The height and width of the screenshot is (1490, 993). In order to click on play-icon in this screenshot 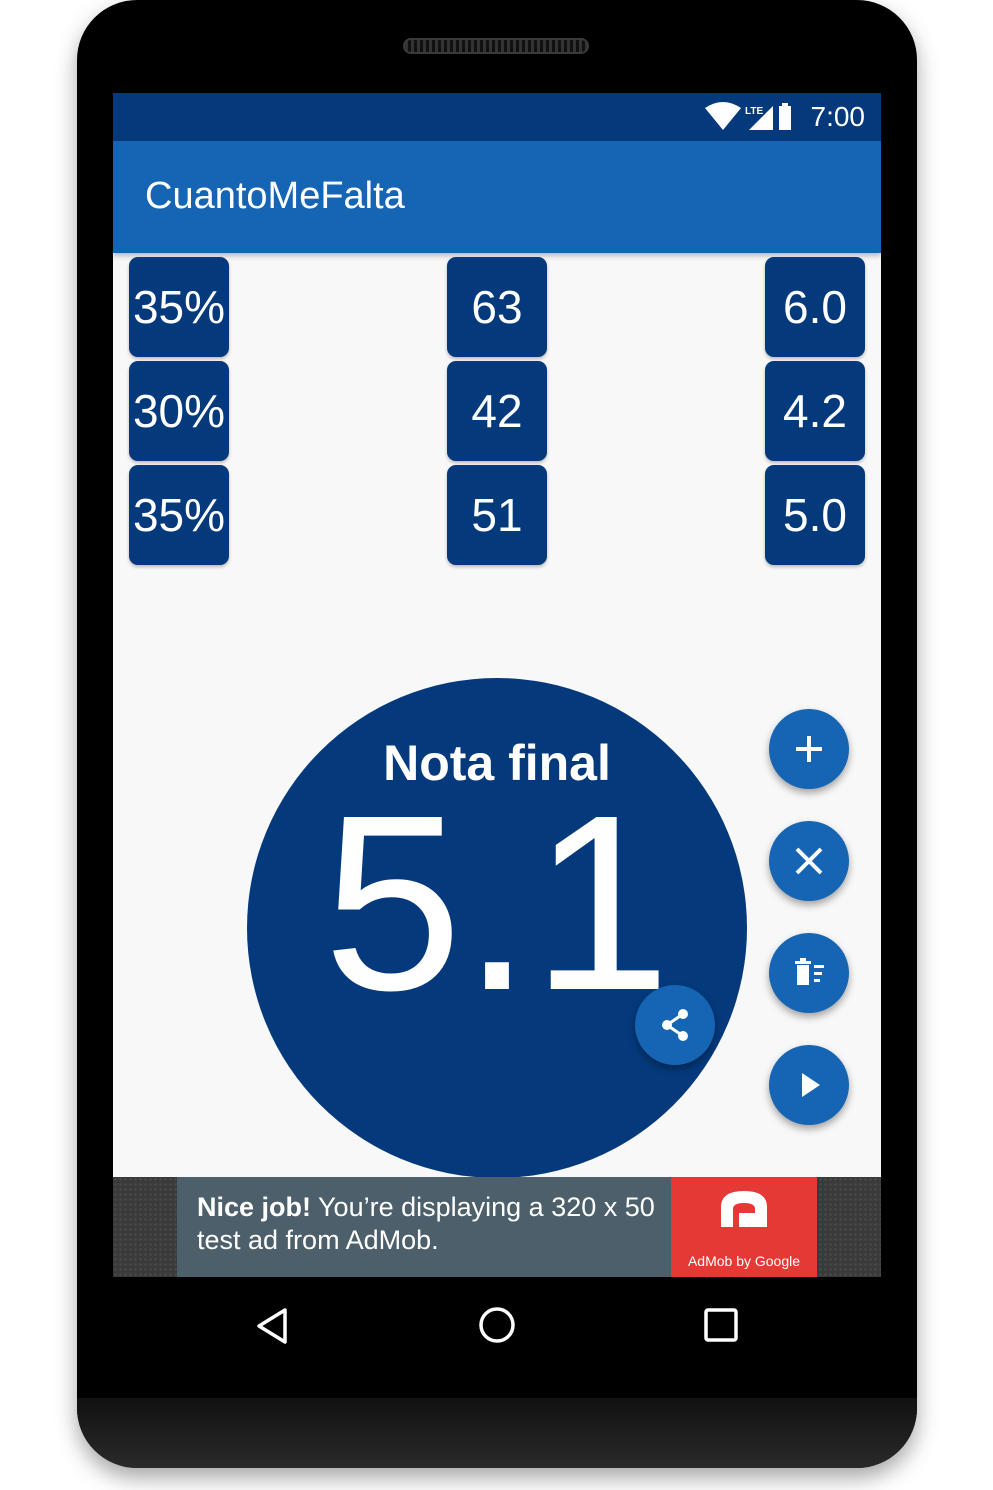, I will do `click(811, 1085)`.